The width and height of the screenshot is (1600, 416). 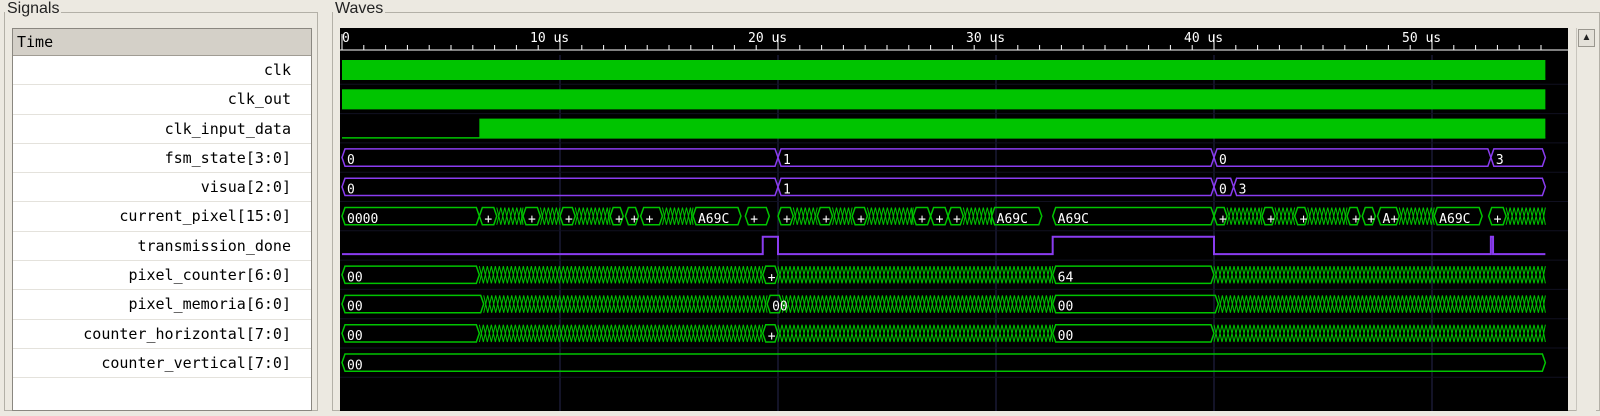 I want to click on vertical-scrollbar: ▲, so click(x=1586, y=219).